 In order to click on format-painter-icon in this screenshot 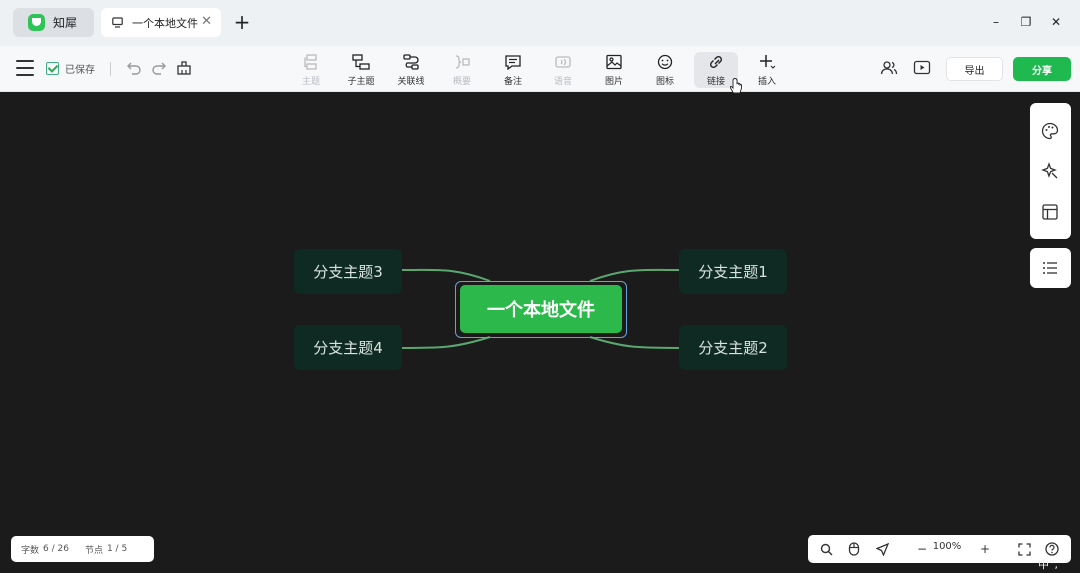, I will do `click(184, 68)`.